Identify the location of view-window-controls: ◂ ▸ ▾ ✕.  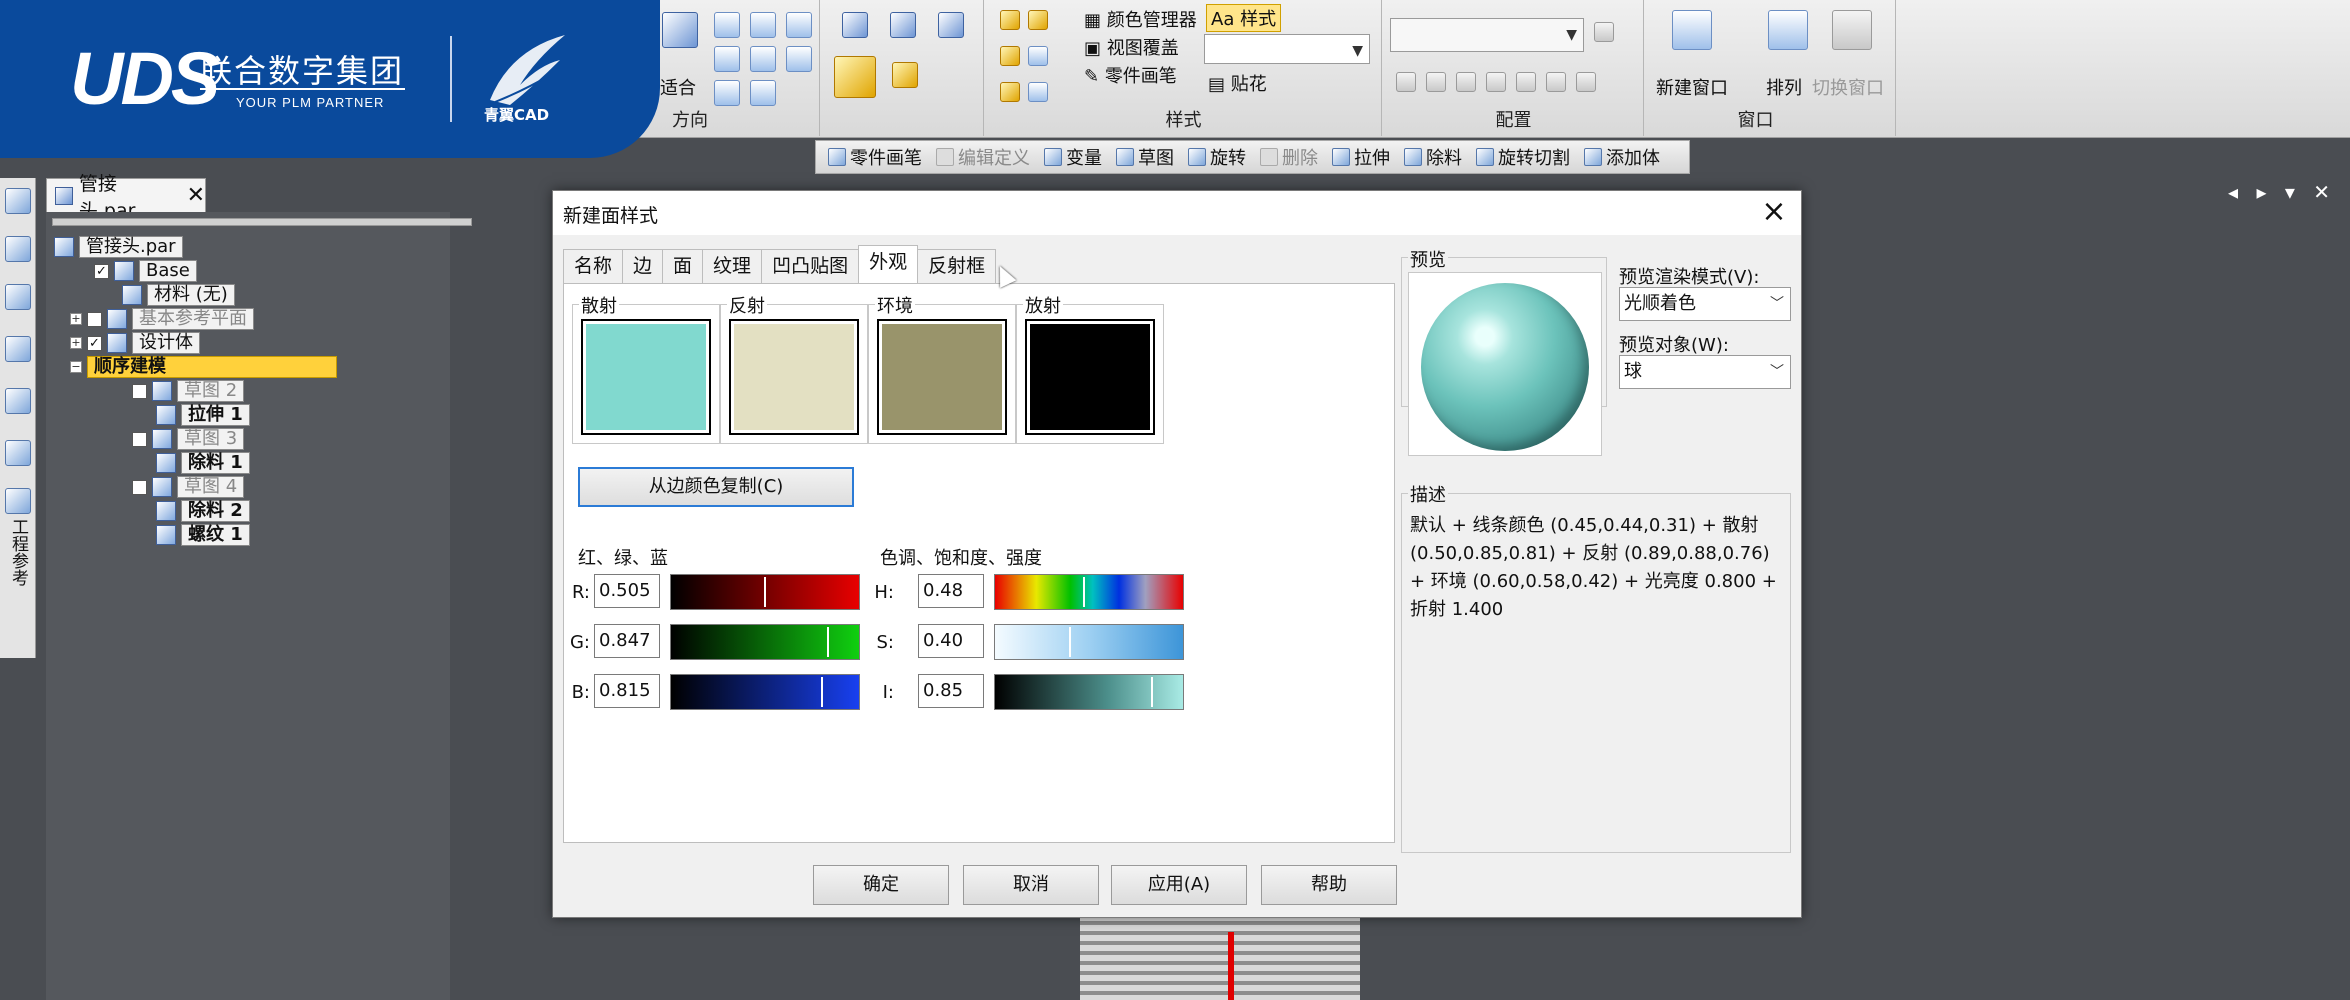
(2282, 192).